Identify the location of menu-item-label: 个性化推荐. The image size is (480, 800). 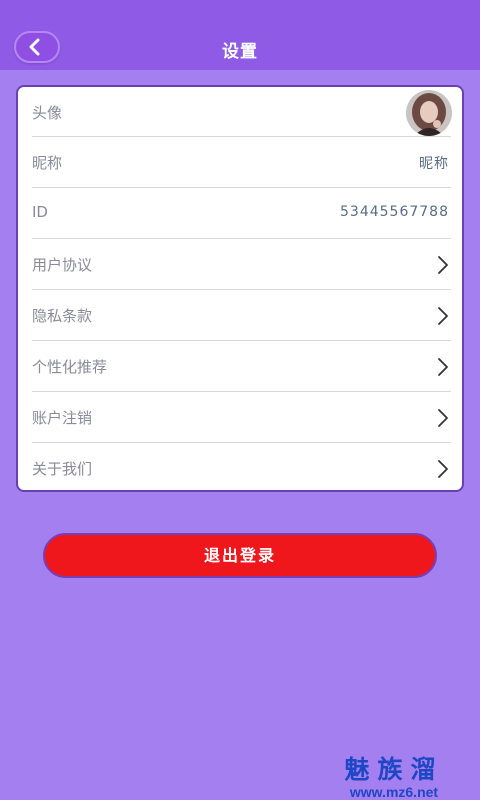
(70, 367).